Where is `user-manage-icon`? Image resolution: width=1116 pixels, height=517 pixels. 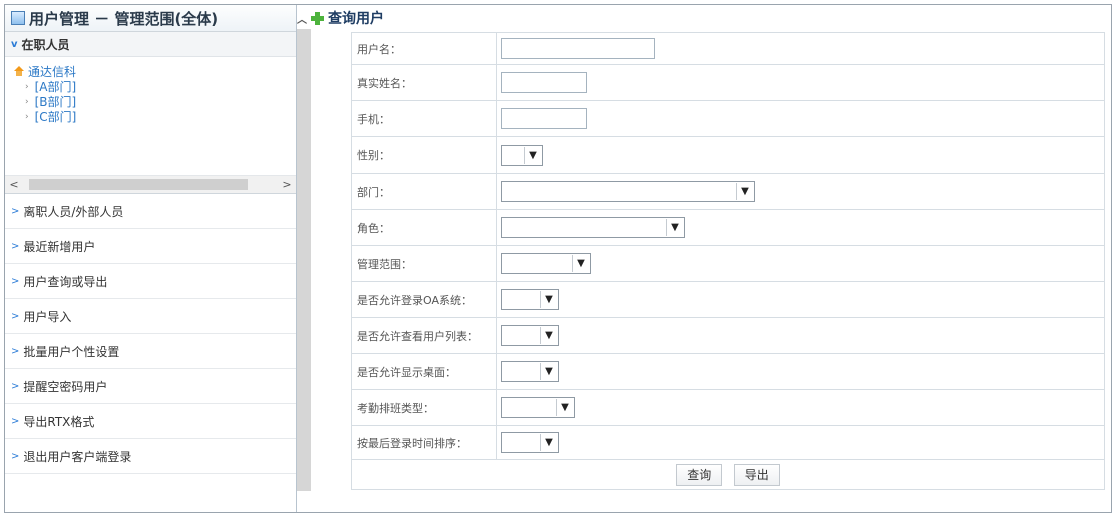
user-manage-icon is located at coordinates (18, 18).